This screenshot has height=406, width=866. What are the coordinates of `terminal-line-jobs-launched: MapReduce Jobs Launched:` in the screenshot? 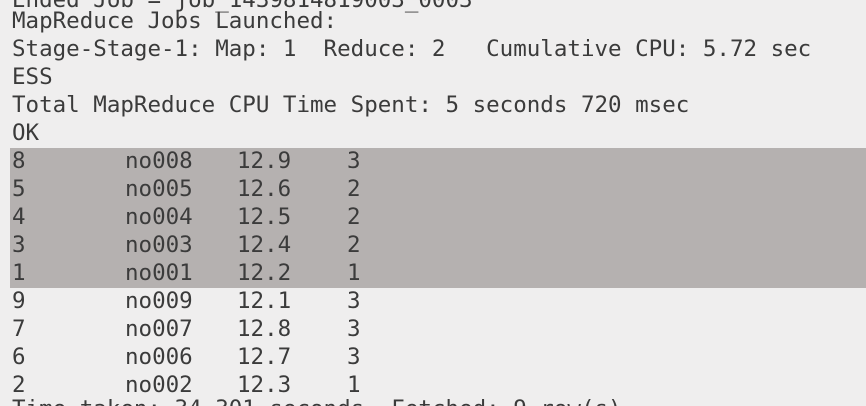 It's located at (175, 21).